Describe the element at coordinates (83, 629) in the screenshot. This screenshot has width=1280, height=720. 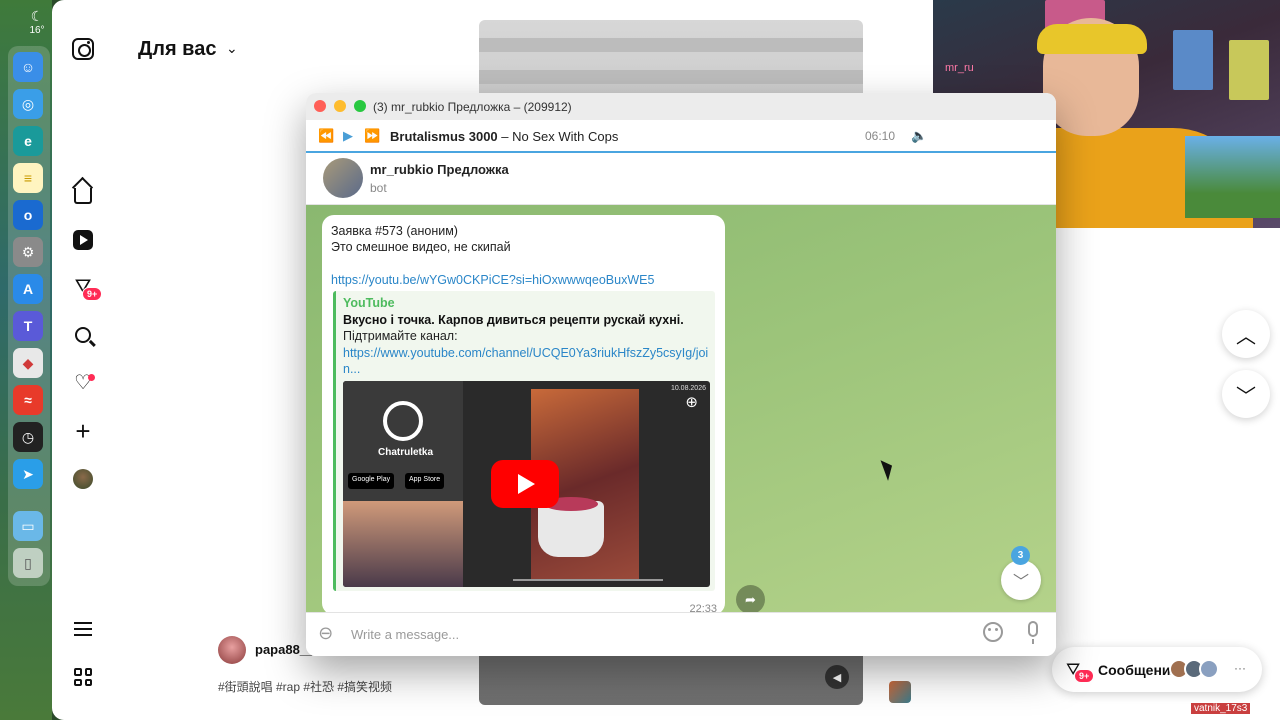
I see `menu-icon` at that location.